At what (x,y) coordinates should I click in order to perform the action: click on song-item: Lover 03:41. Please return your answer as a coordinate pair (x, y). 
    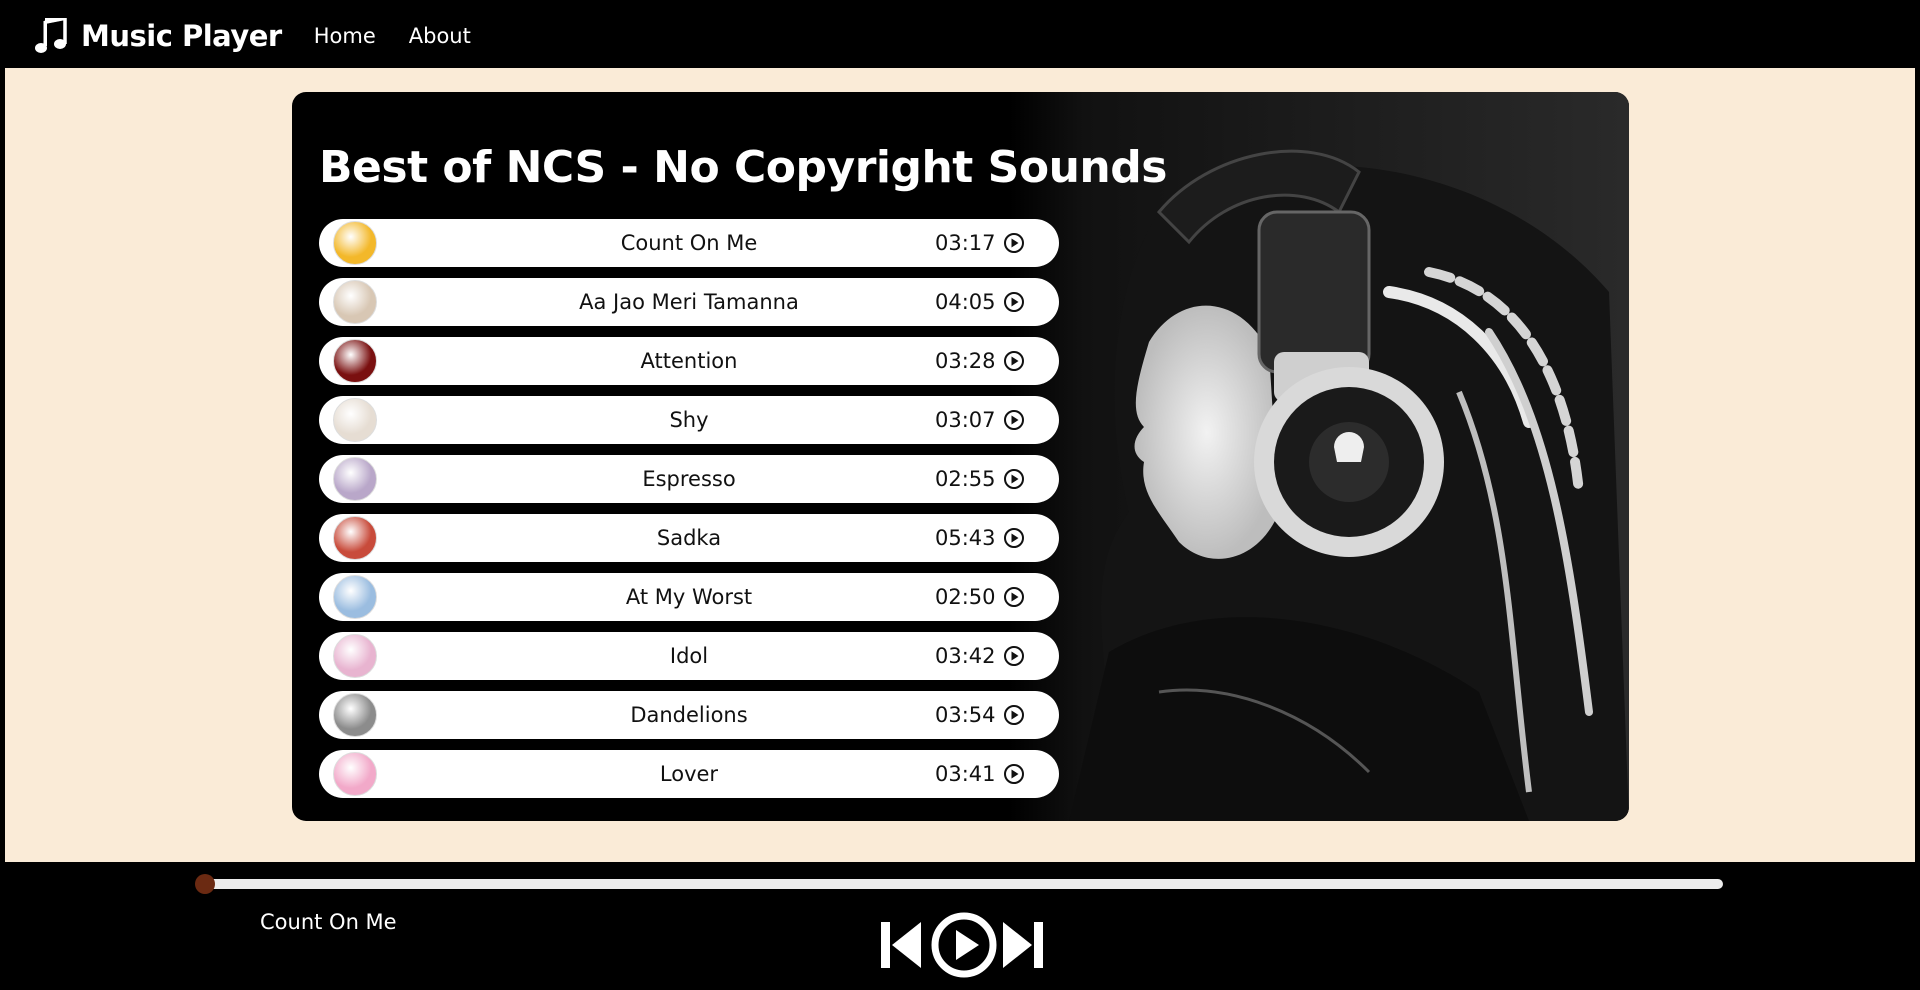
    Looking at the image, I should click on (689, 774).